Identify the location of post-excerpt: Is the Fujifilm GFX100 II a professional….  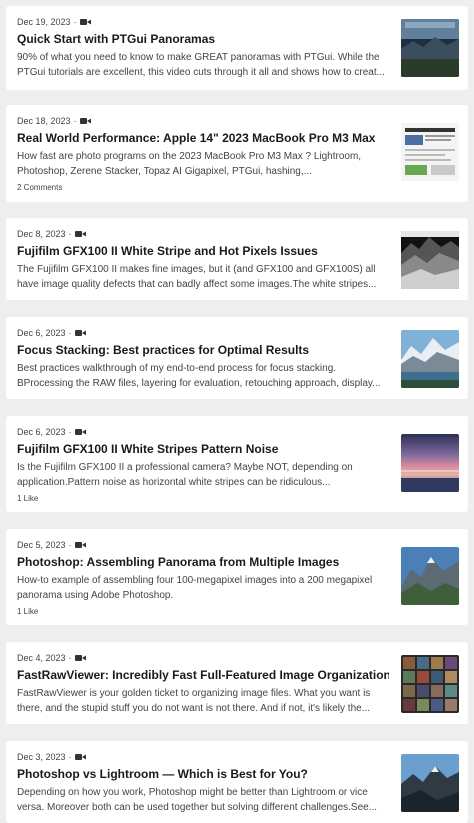
(204, 475).